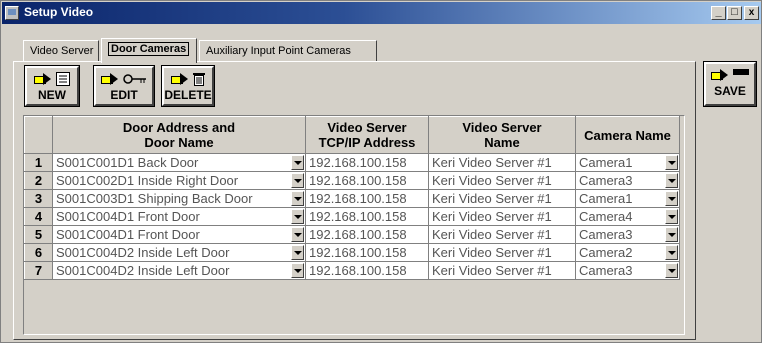 The height and width of the screenshot is (343, 762). I want to click on camera-cell: Camera2, so click(627, 252).